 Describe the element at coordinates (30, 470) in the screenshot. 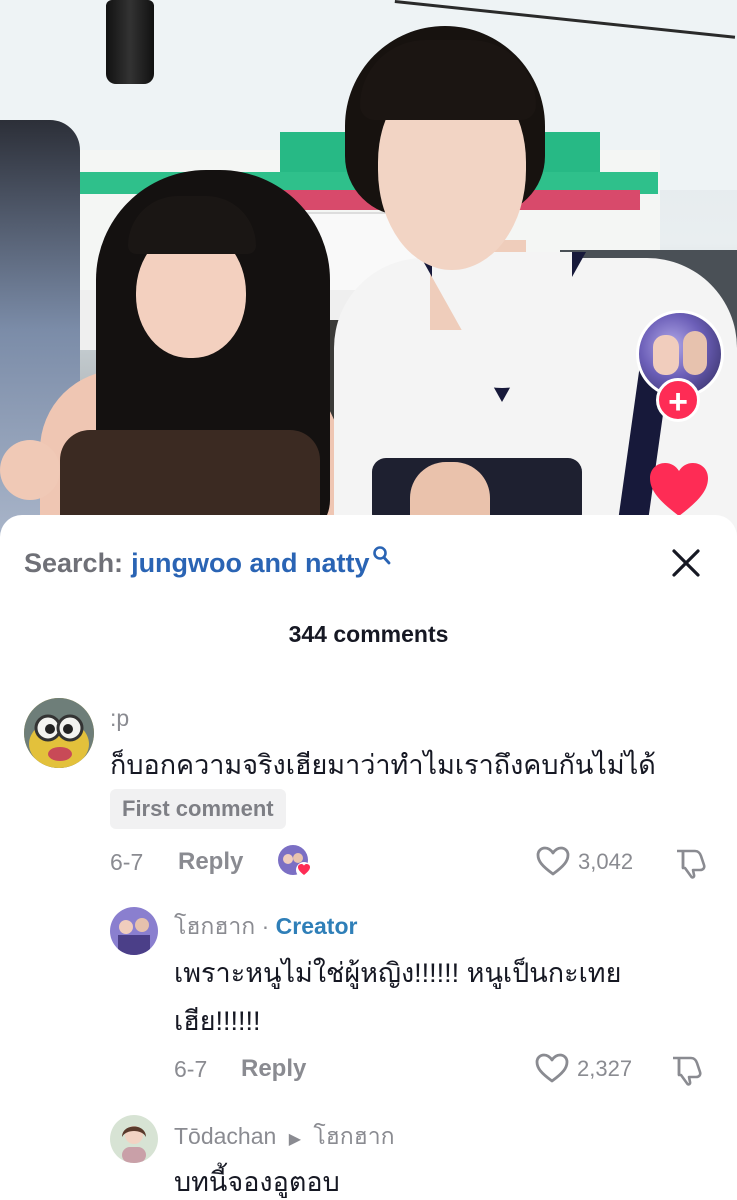

I see `person-girl-hand` at that location.